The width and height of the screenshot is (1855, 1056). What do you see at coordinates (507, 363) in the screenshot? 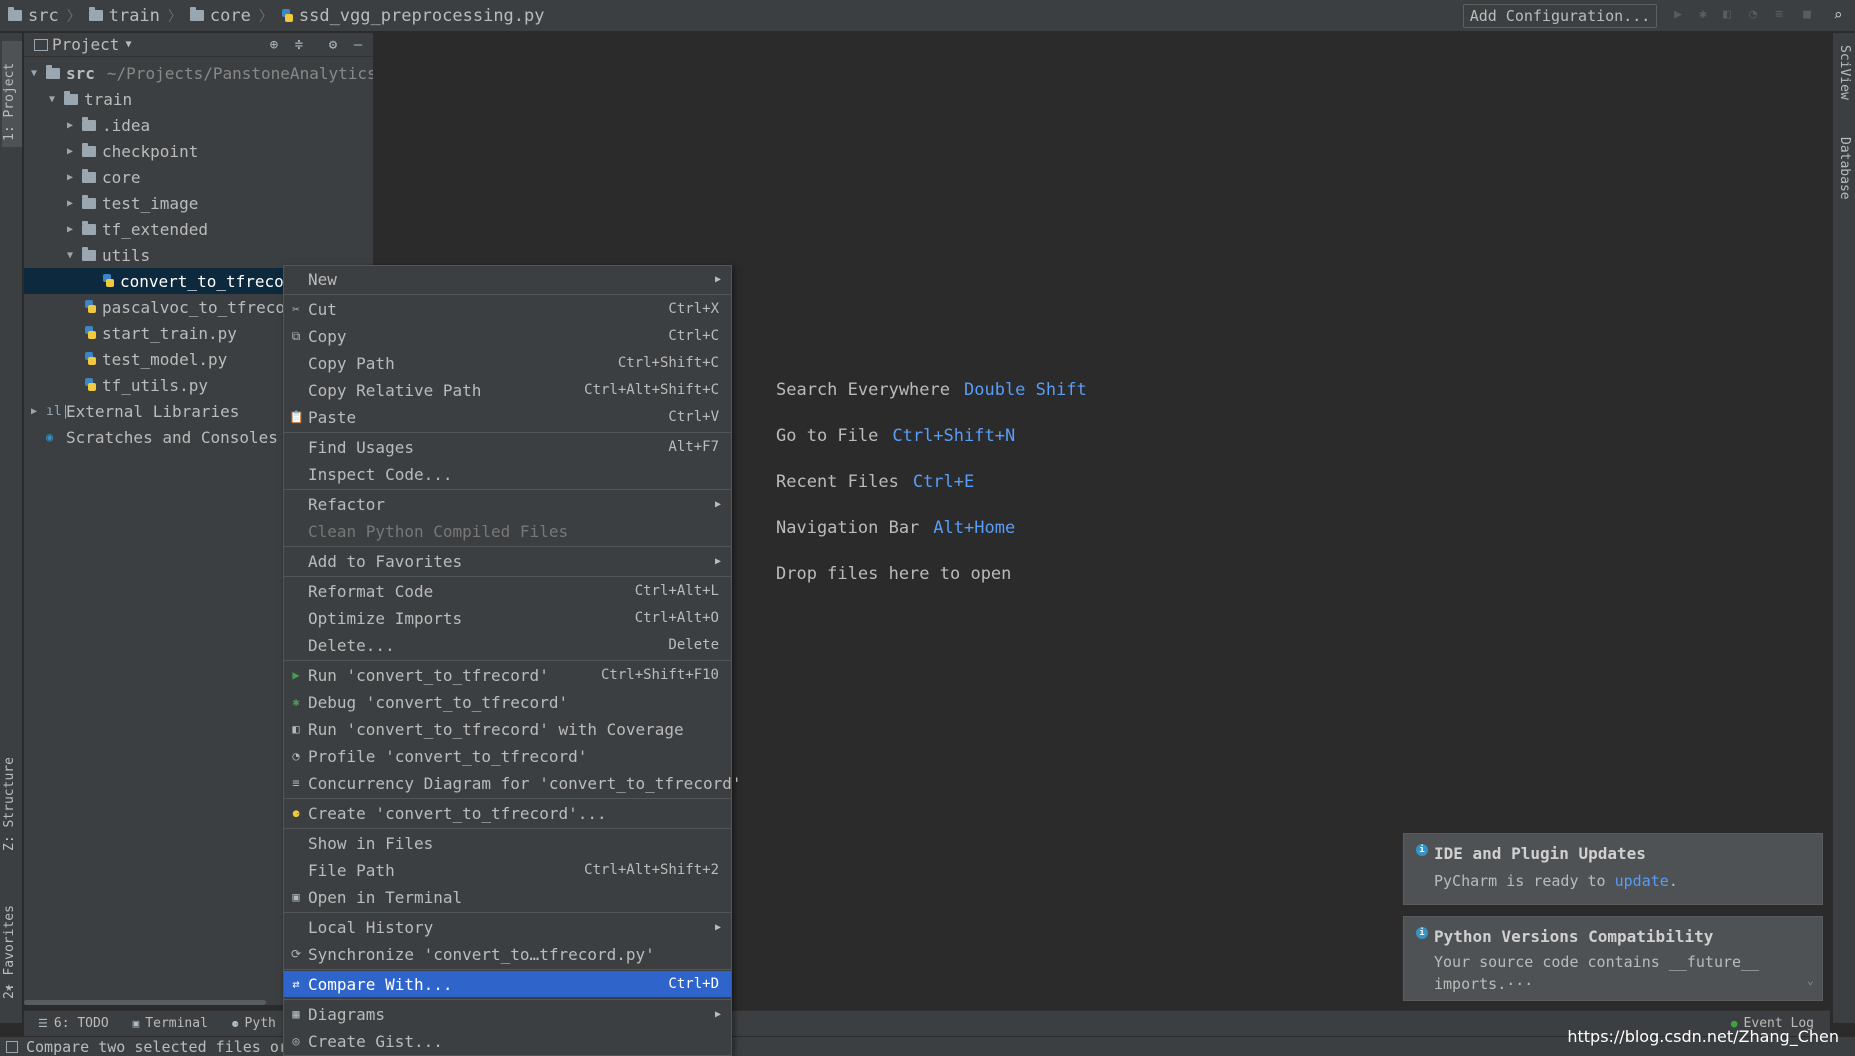
I see `menu-item-copy-path: Copy Path Ctrl+Shift+C` at bounding box center [507, 363].